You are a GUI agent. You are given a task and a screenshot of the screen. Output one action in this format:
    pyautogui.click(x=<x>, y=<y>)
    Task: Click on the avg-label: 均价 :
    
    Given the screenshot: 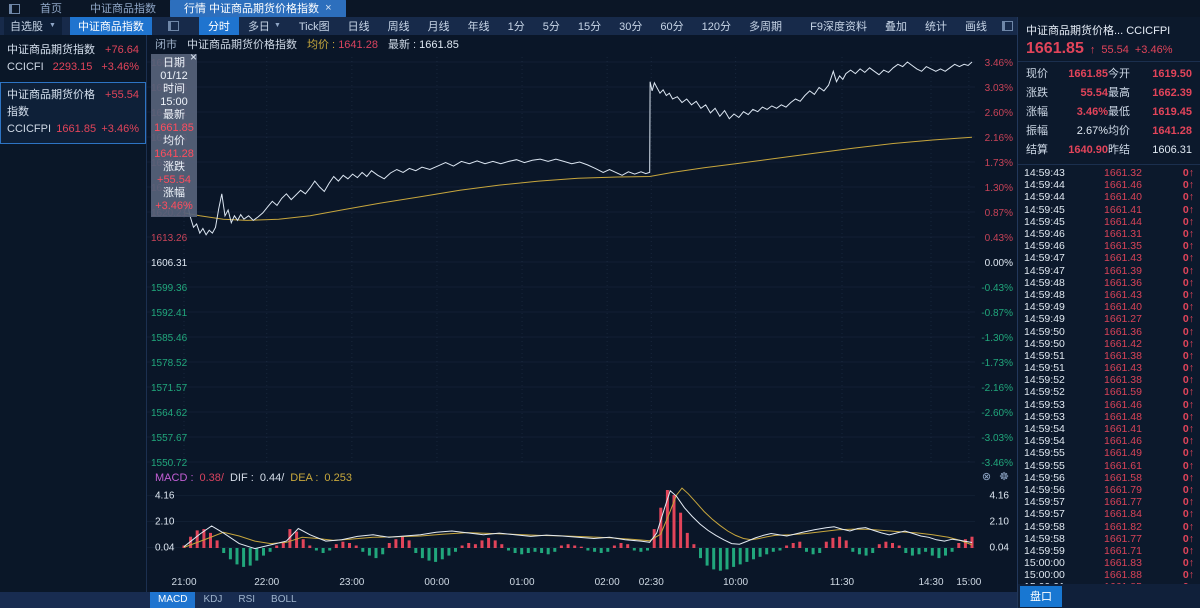 What is the action you would take?
    pyautogui.click(x=321, y=44)
    